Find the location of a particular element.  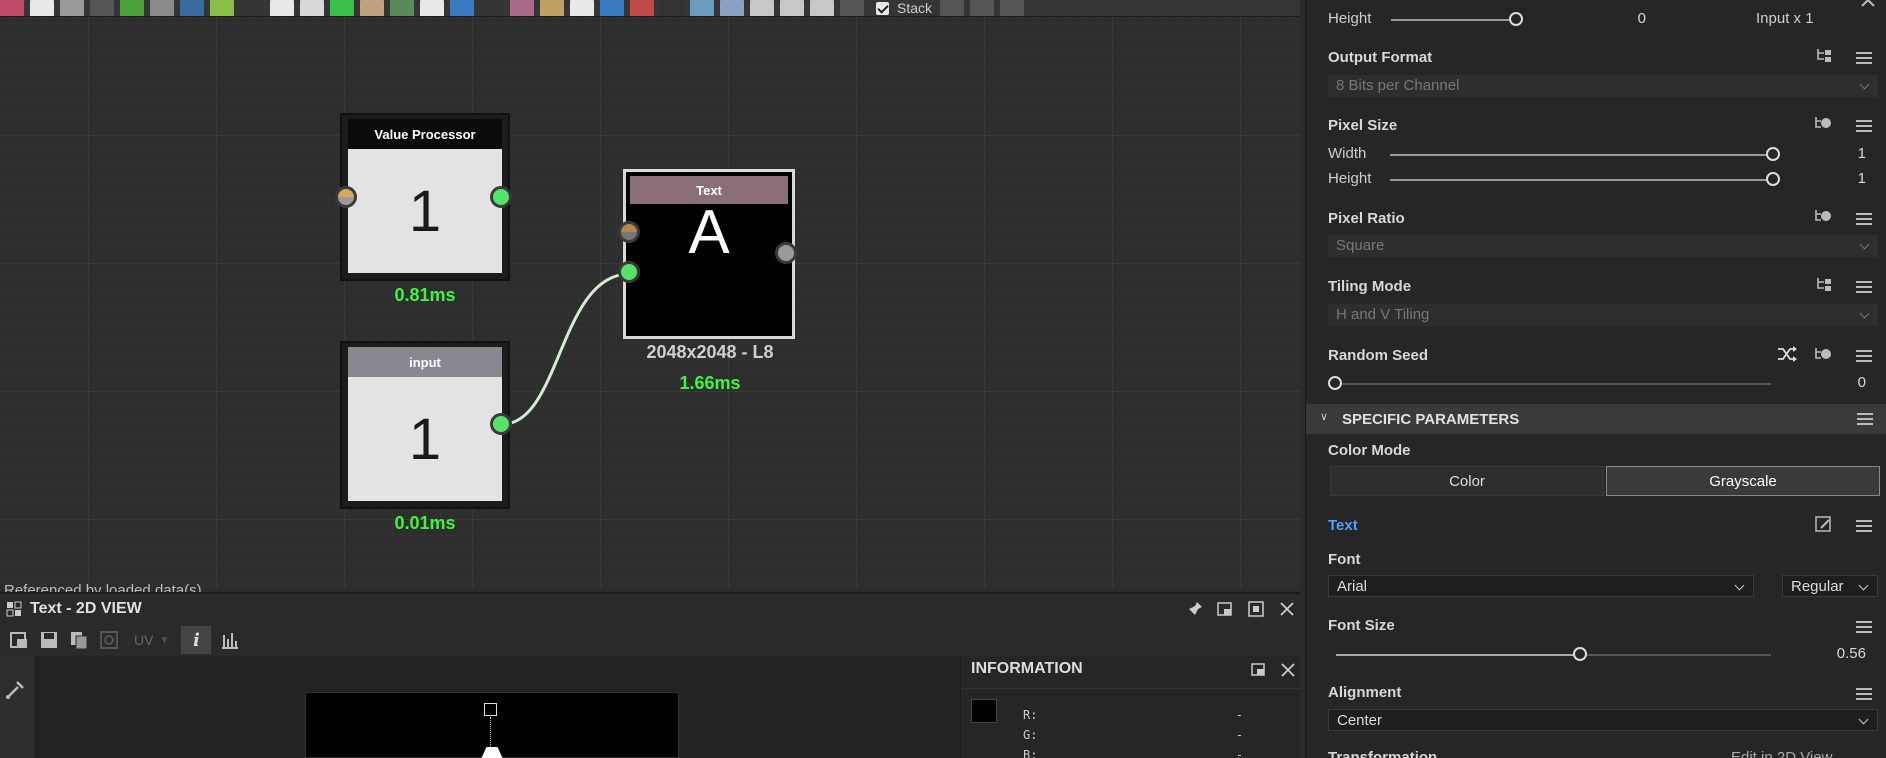

seed-slider-track is located at coordinates (1553, 384).